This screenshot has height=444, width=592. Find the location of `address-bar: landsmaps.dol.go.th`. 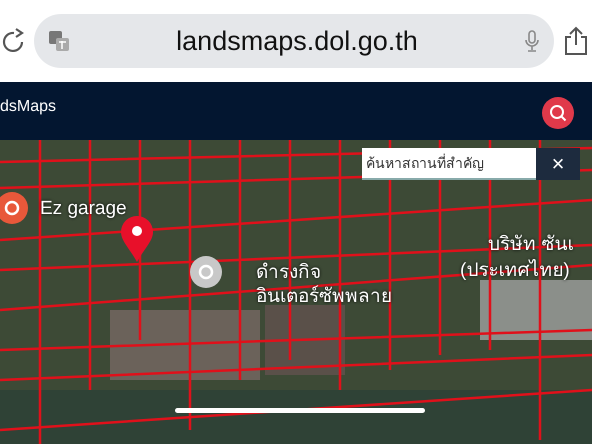

address-bar: landsmaps.dol.go.th is located at coordinates (294, 41).